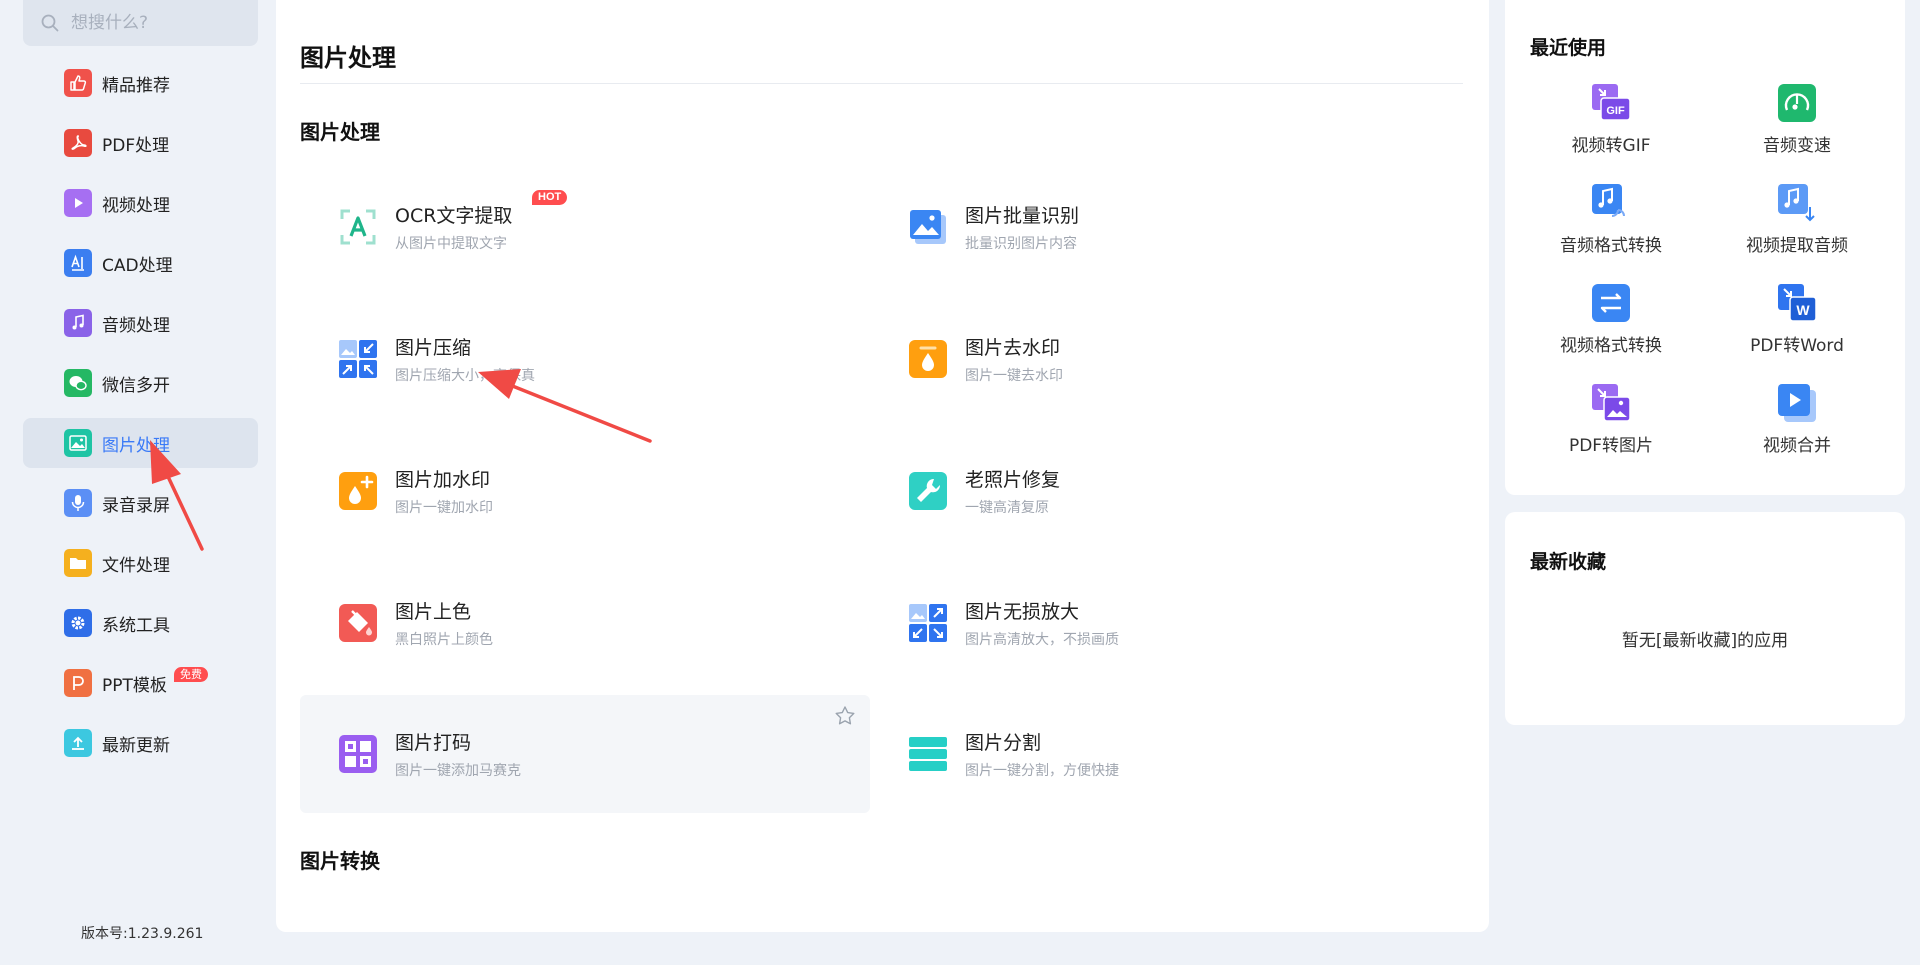  What do you see at coordinates (1796, 203) in the screenshot?
I see `audio-extract-icon` at bounding box center [1796, 203].